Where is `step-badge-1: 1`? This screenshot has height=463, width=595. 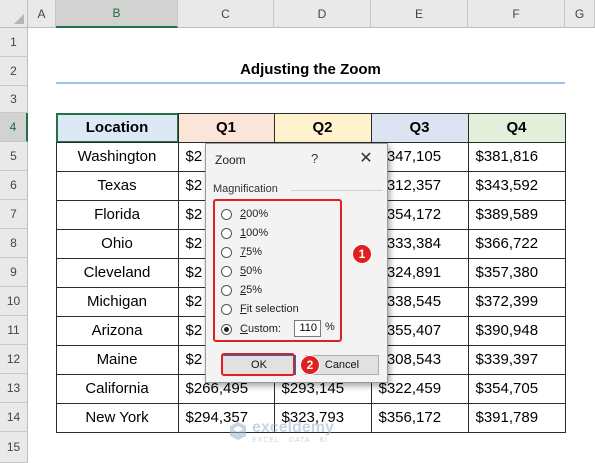
step-badge-1: 1 is located at coordinates (362, 254).